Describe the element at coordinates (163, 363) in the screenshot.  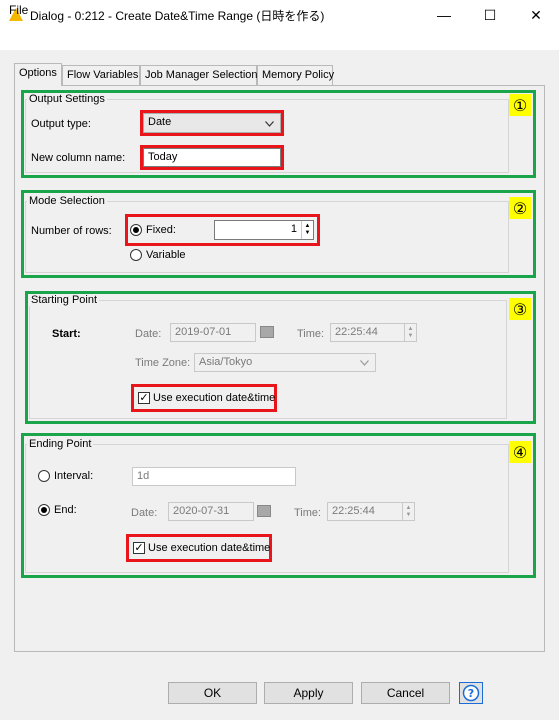
I see `timezone-label: Time Zone:` at that location.